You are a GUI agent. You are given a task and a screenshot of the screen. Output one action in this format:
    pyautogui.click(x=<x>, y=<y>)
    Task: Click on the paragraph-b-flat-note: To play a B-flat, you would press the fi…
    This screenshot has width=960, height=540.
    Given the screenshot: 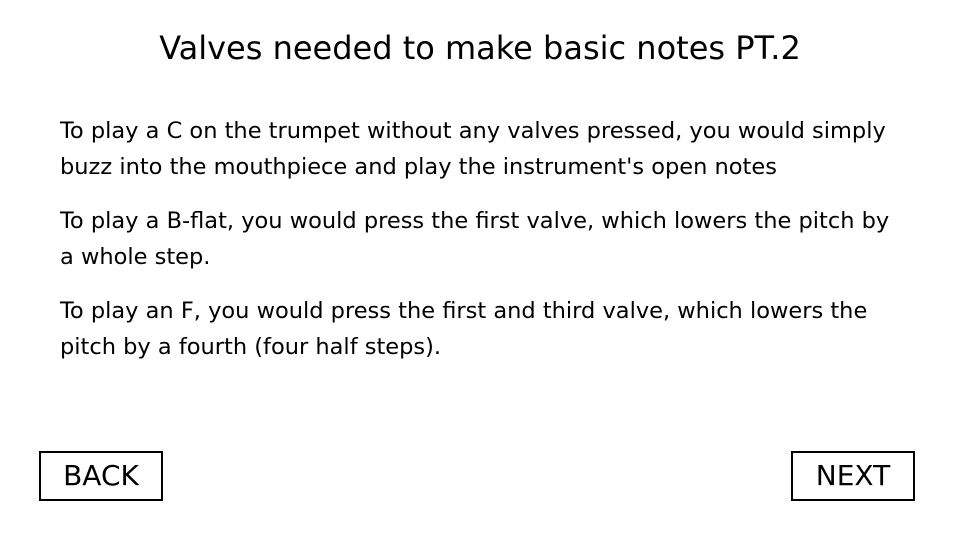 What is the action you would take?
    pyautogui.click(x=475, y=239)
    